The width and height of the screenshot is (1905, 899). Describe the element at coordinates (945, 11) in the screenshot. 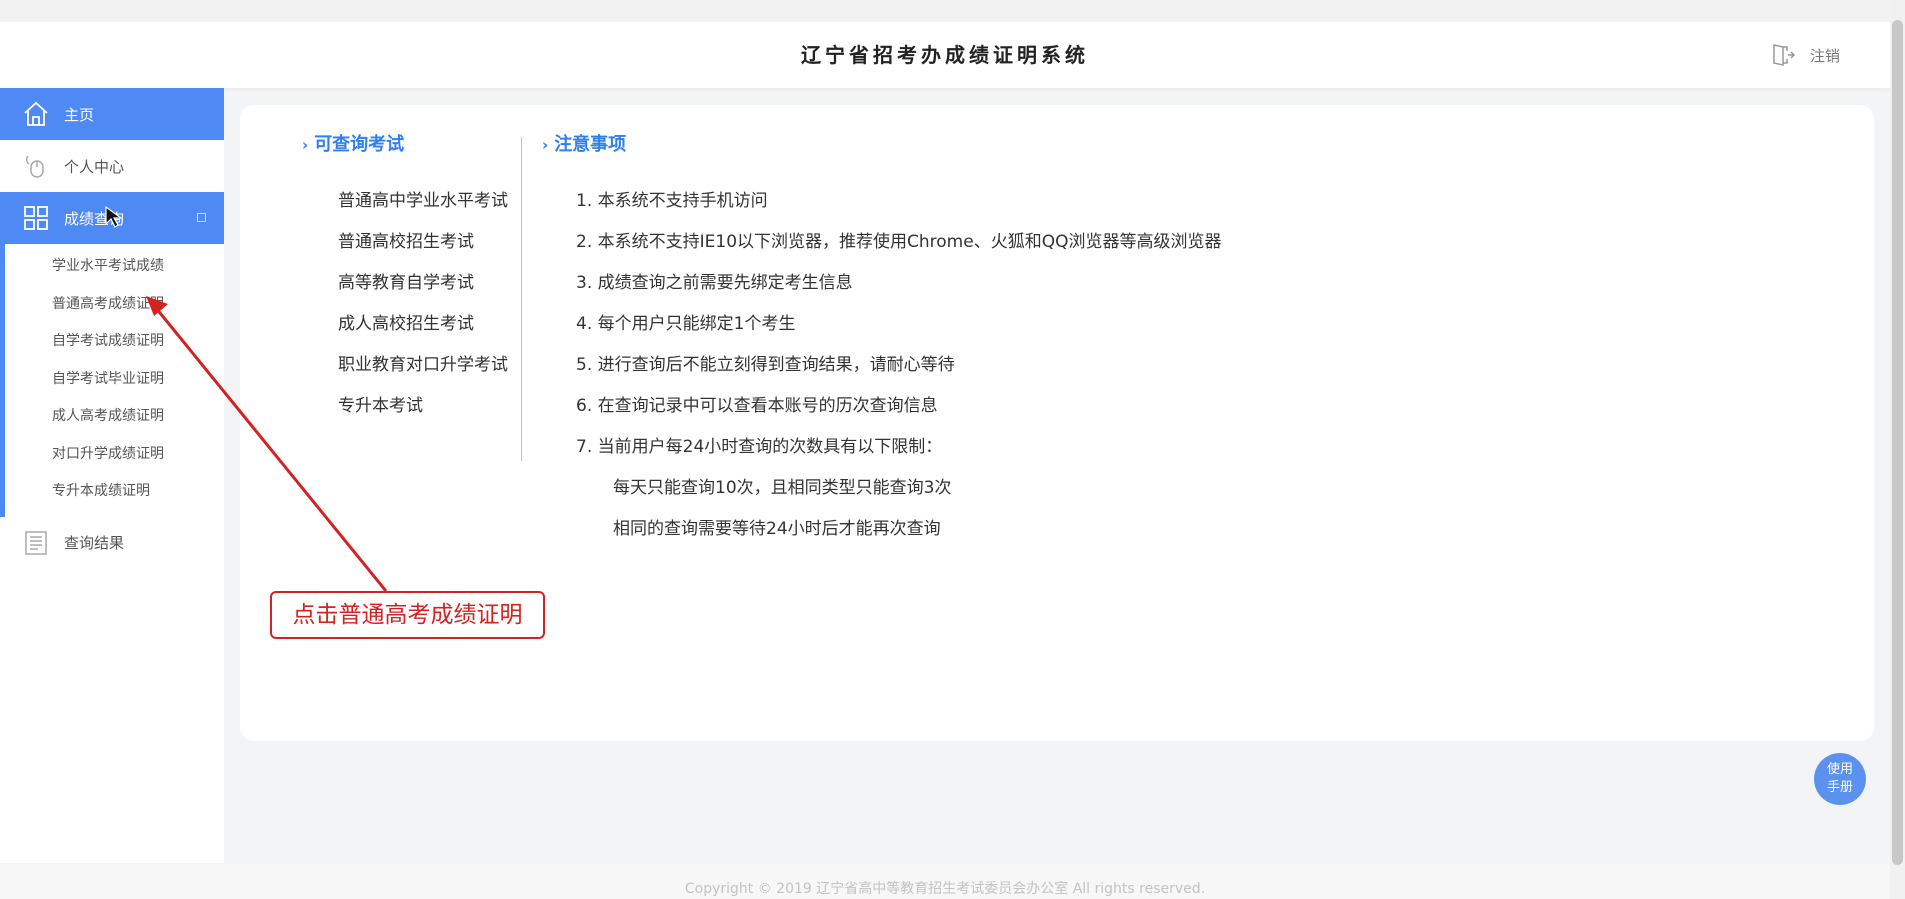

I see `browser-top-strip` at that location.